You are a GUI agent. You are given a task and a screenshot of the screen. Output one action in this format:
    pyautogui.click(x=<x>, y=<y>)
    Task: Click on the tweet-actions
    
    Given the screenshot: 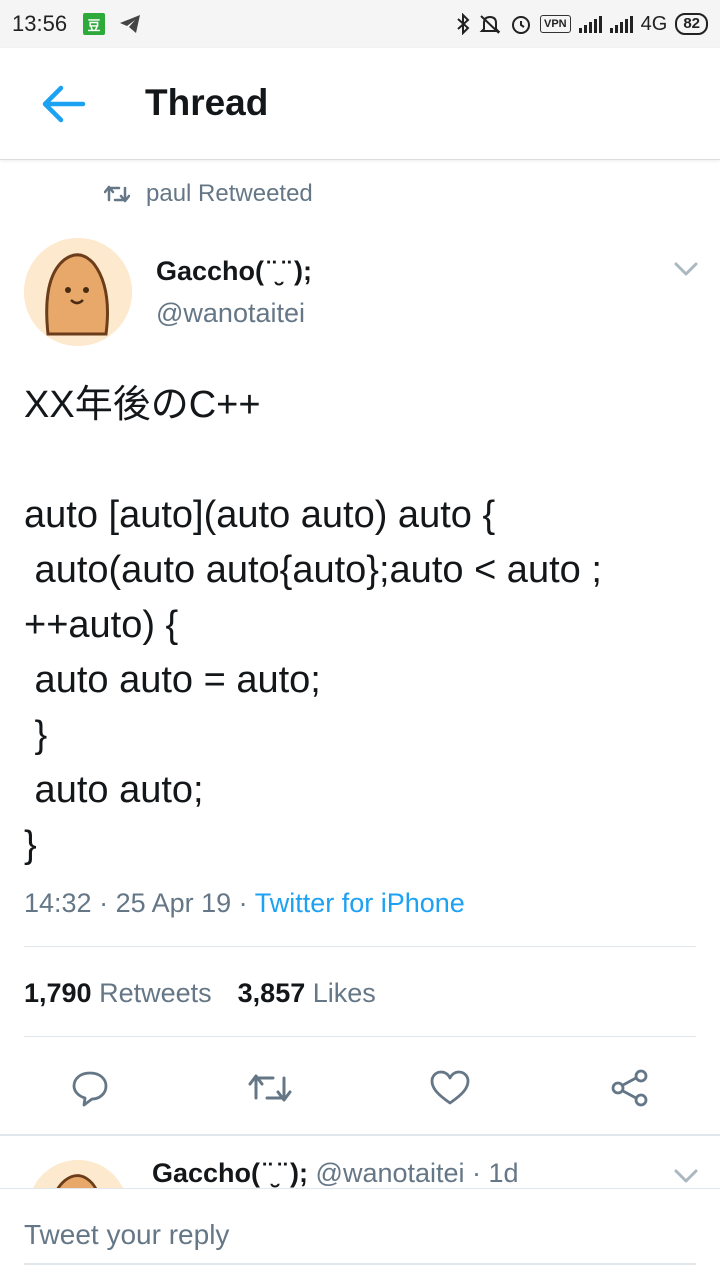 What is the action you would take?
    pyautogui.click(x=360, y=1088)
    